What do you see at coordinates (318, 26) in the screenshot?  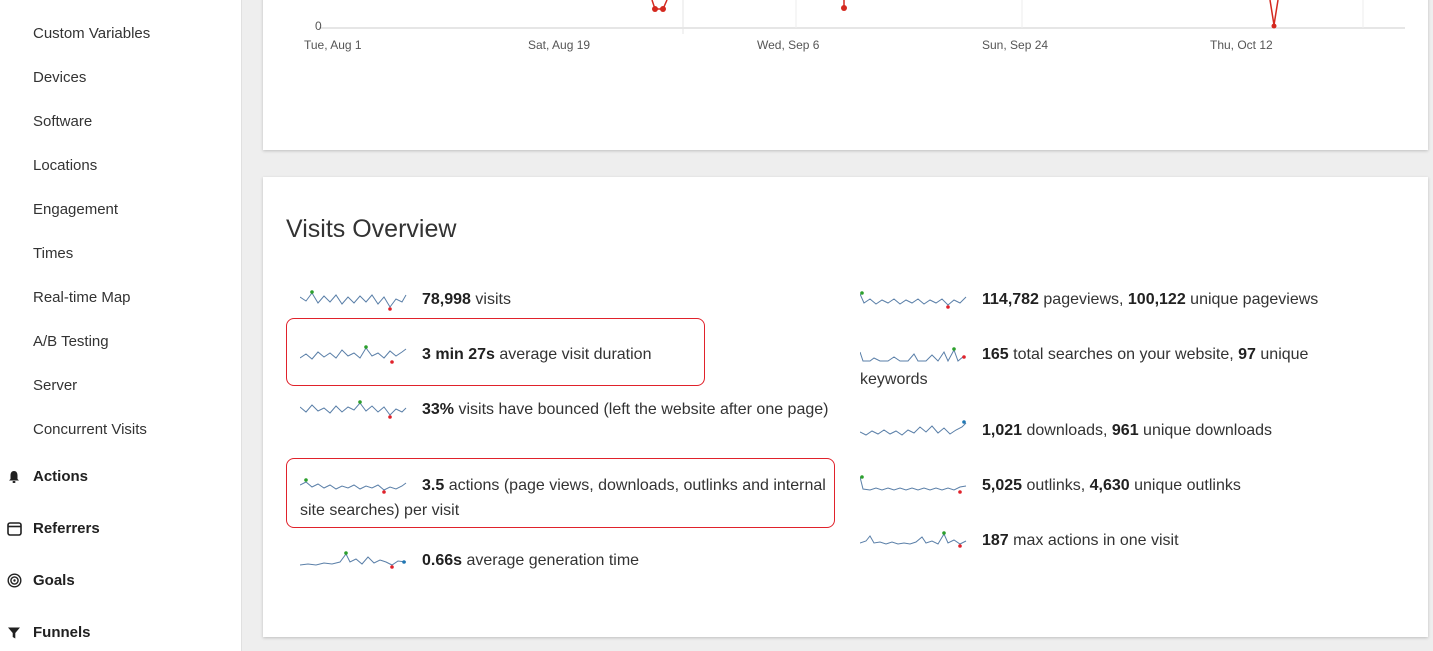 I see `y-axis-zero-label: 0` at bounding box center [318, 26].